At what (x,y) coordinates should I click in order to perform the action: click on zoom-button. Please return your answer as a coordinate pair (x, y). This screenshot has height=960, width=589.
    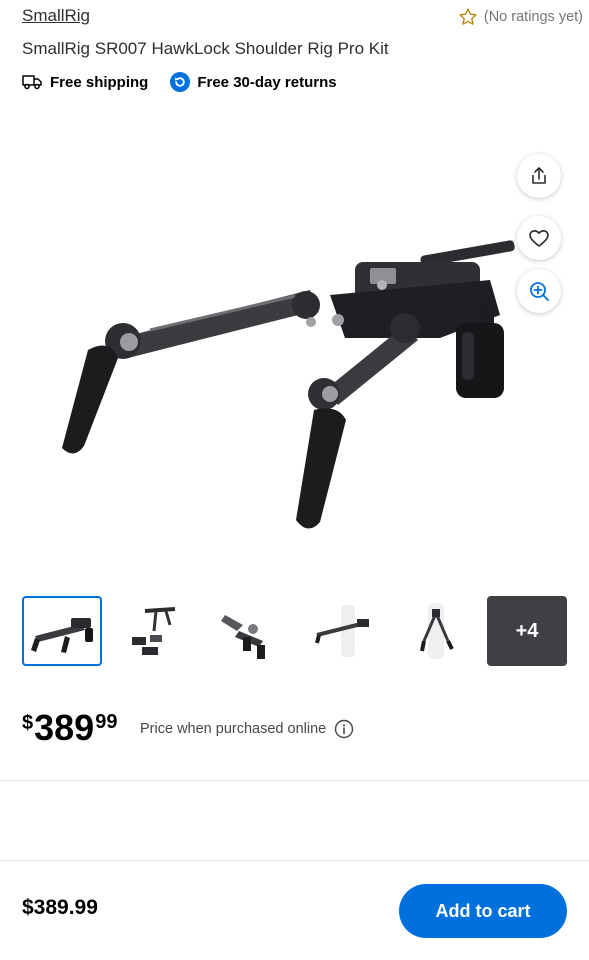
    Looking at the image, I should click on (539, 291).